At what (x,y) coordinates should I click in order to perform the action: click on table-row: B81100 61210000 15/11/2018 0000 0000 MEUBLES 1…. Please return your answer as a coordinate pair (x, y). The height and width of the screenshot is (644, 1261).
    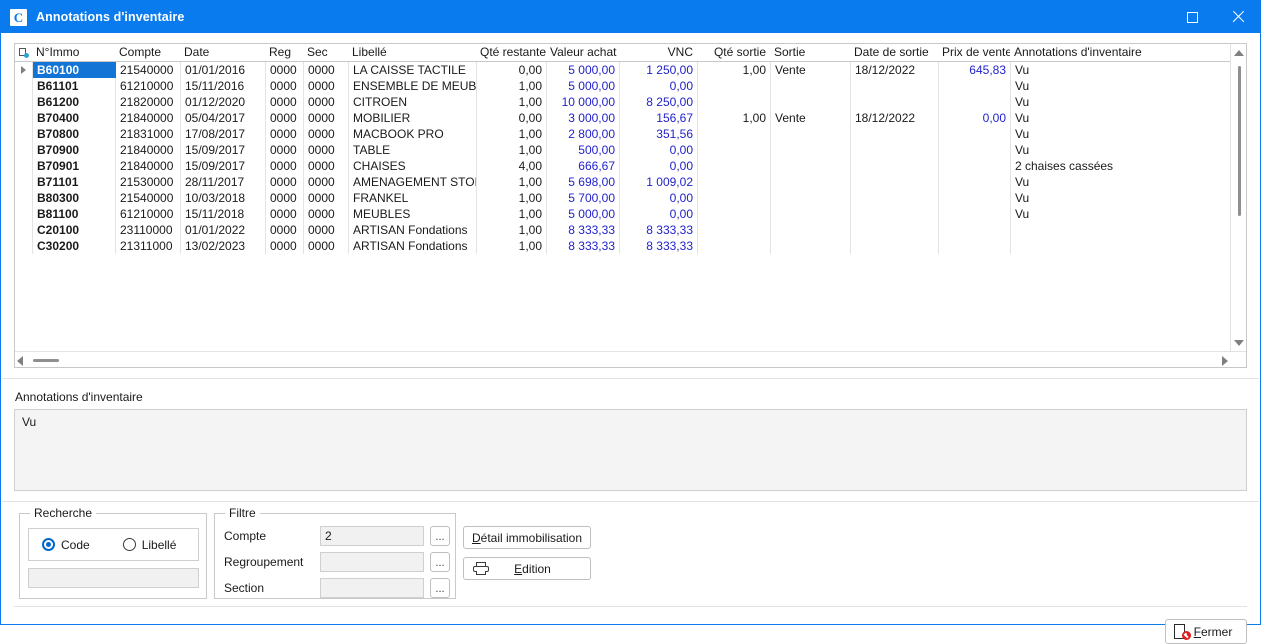
    Looking at the image, I should click on (630, 214).